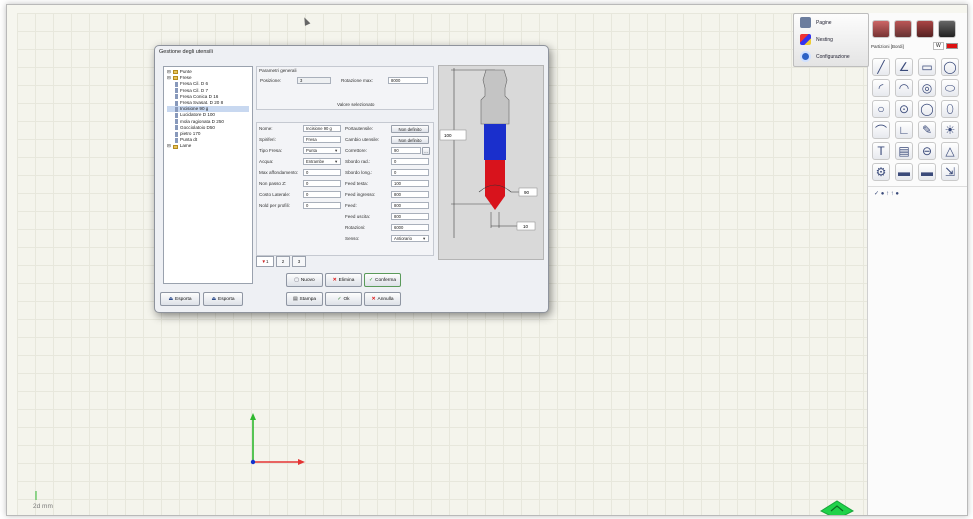 The width and height of the screenshot is (973, 519). I want to click on fillet-icon: ⌒, so click(881, 130).